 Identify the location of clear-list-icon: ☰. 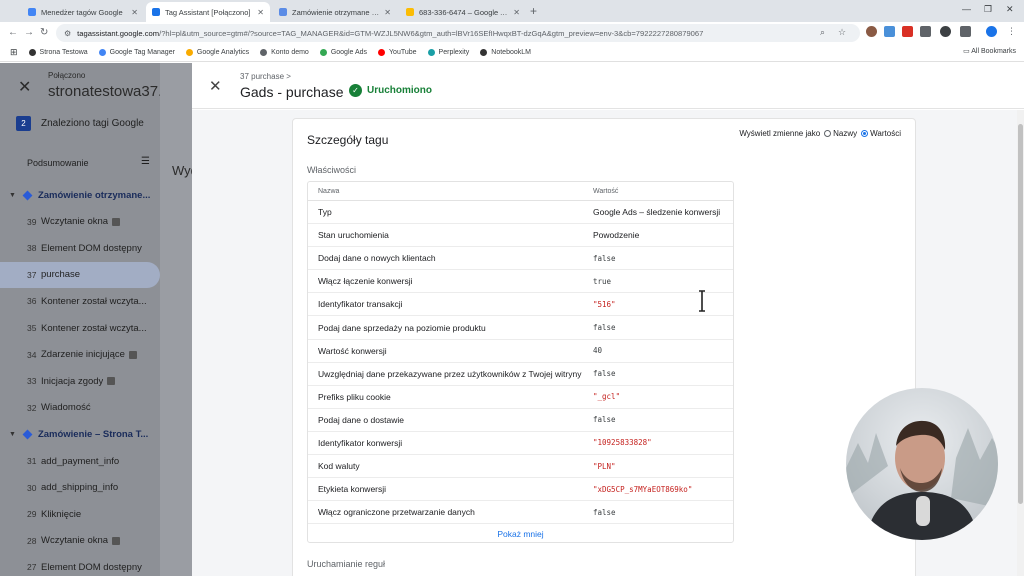
(145, 161).